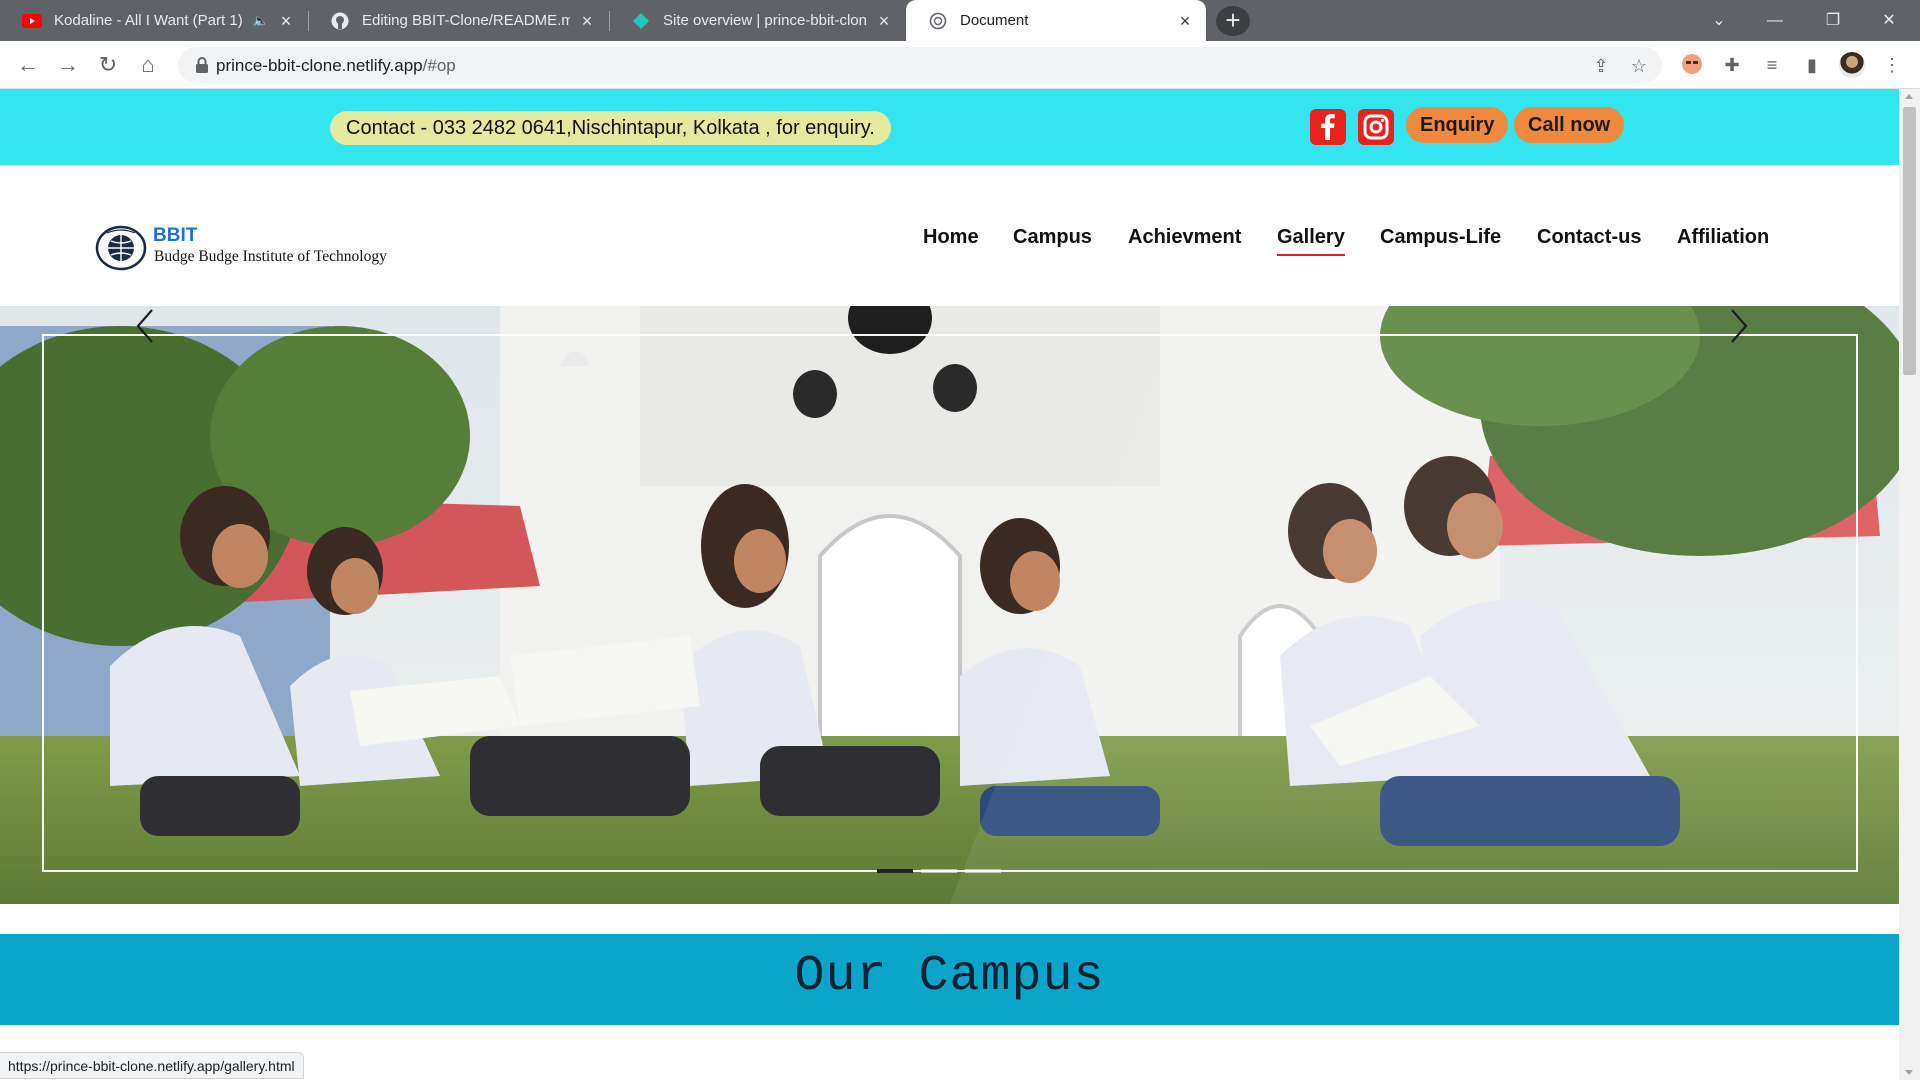 The height and width of the screenshot is (1080, 1920). What do you see at coordinates (1233, 21) in the screenshot?
I see `new-tab-button: +` at bounding box center [1233, 21].